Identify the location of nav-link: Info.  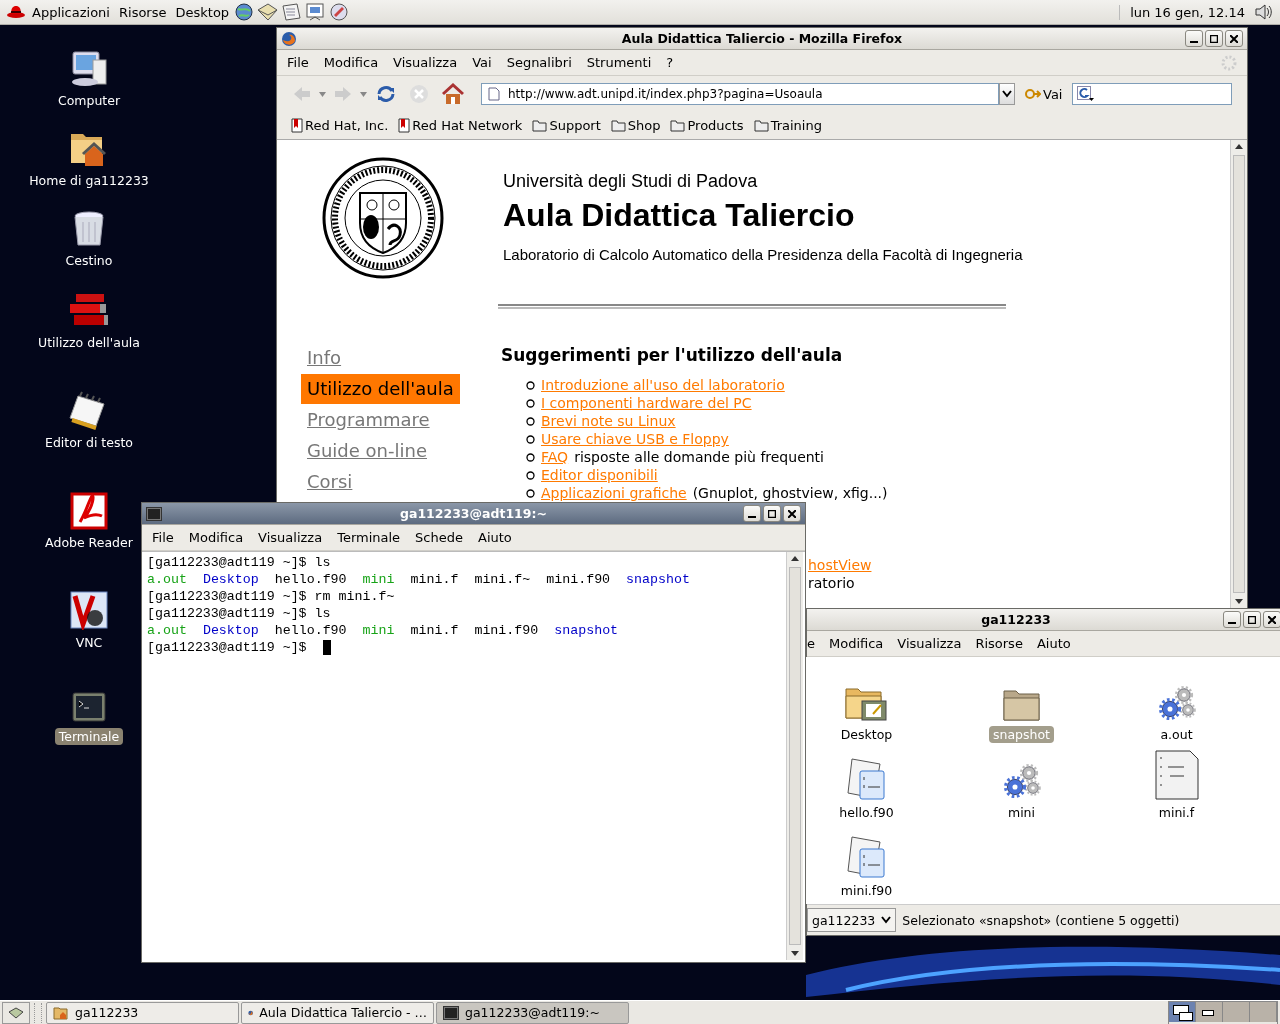
(324, 358).